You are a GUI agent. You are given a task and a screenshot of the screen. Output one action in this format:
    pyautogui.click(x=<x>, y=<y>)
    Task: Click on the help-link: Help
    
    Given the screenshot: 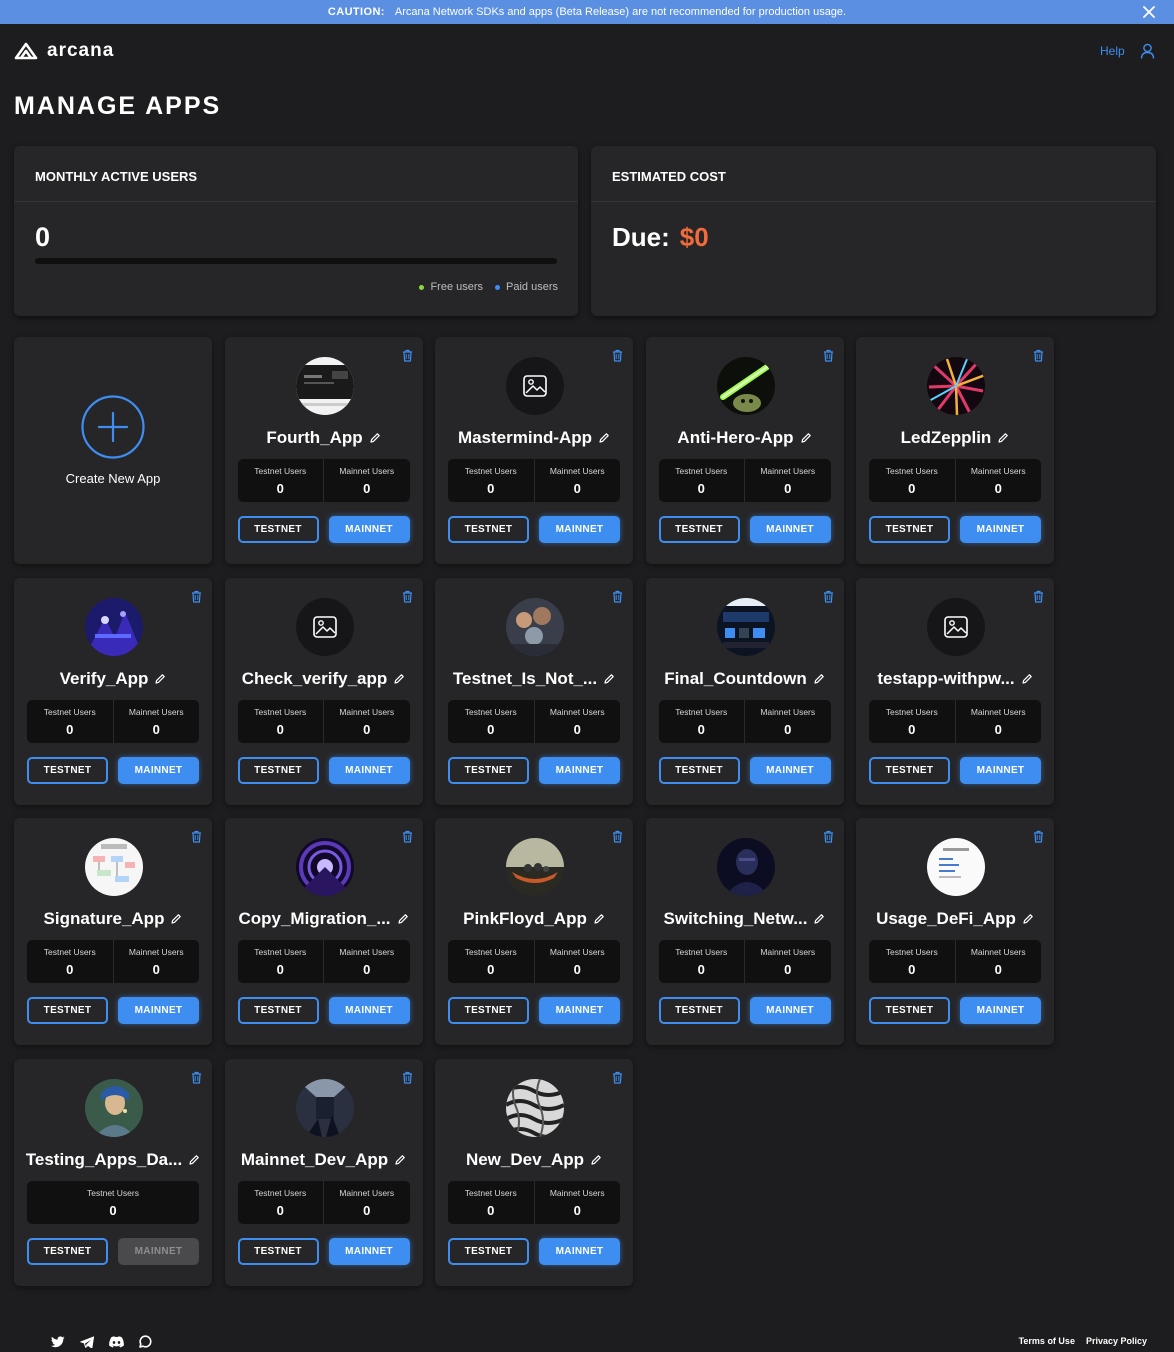 What is the action you would take?
    pyautogui.click(x=1112, y=51)
    